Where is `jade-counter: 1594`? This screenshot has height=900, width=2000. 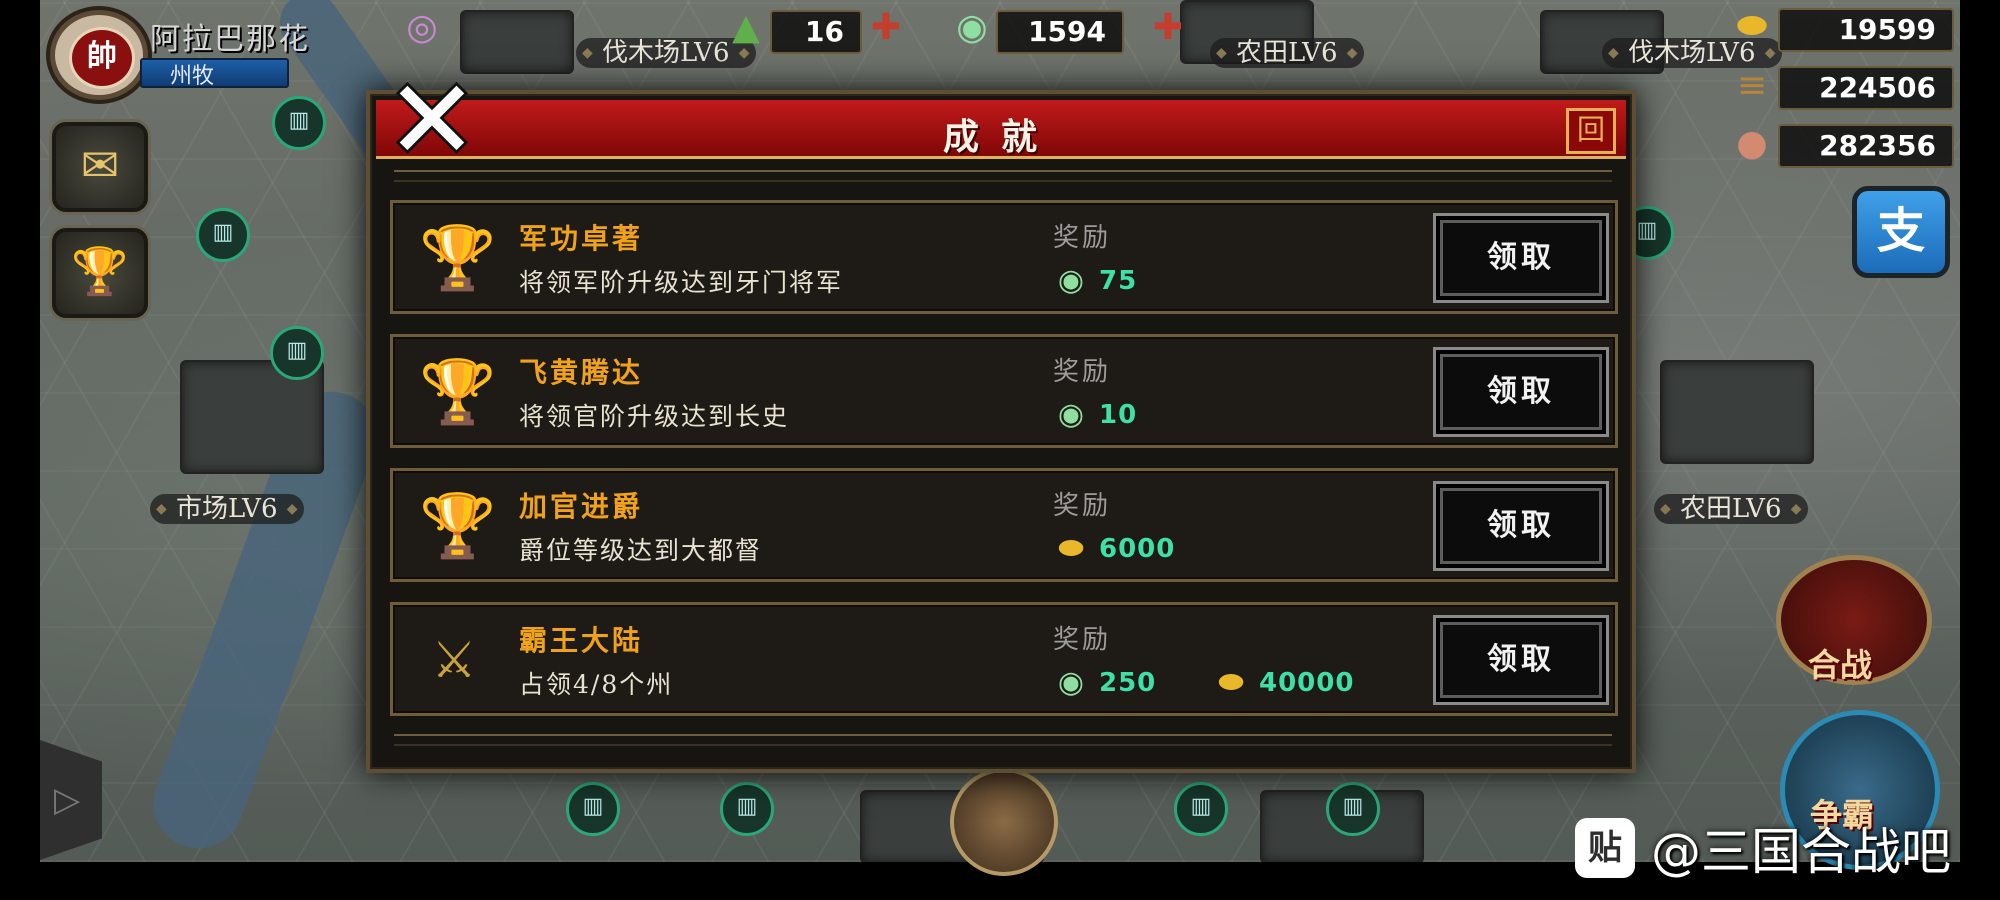 jade-counter: 1594 is located at coordinates (1060, 32).